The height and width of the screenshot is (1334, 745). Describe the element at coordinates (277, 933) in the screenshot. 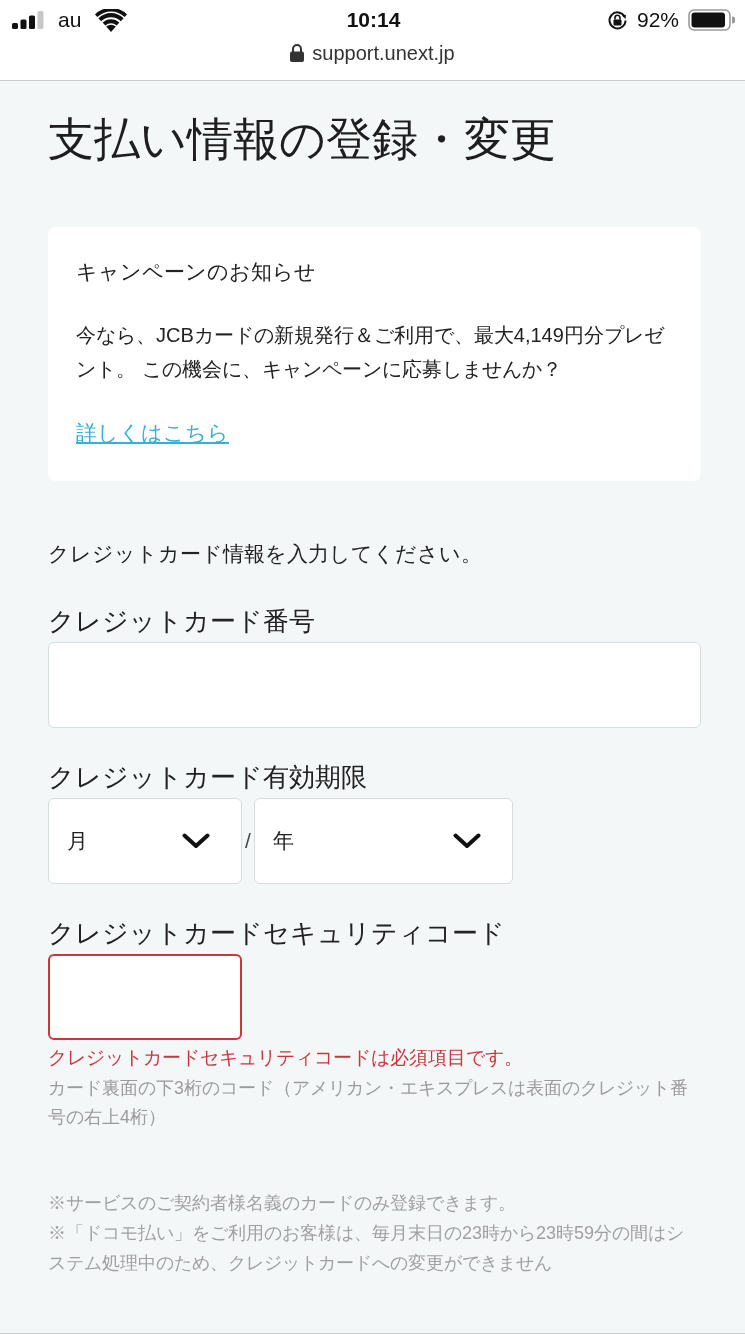

I see `field-label: クレジットカードセキュリティコード` at that location.